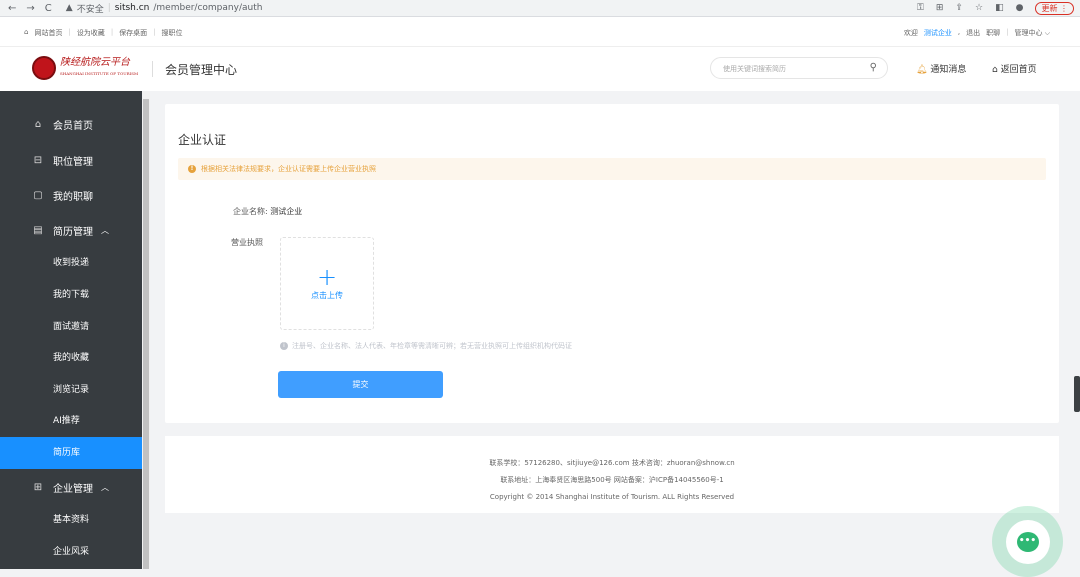 This screenshot has width=1080, height=577. What do you see at coordinates (612, 169) in the screenshot?
I see `notice-alert: ! 根据相关法律法规要求，企业认证需要上传企业营业执照` at bounding box center [612, 169].